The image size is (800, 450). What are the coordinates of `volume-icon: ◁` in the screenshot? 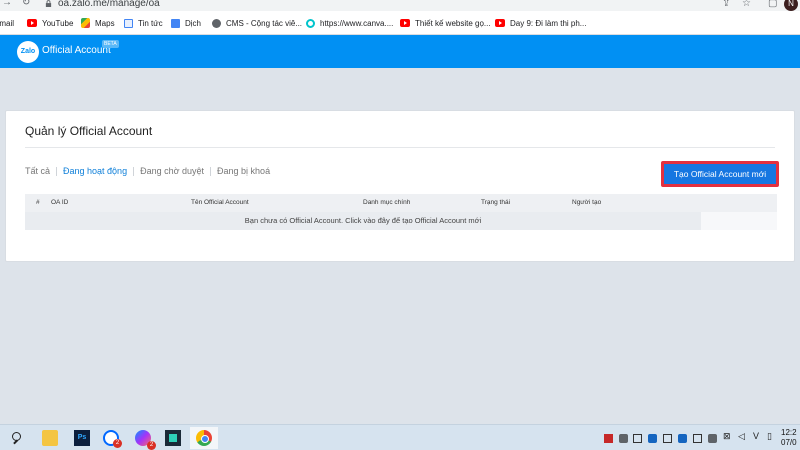 It's located at (741, 436).